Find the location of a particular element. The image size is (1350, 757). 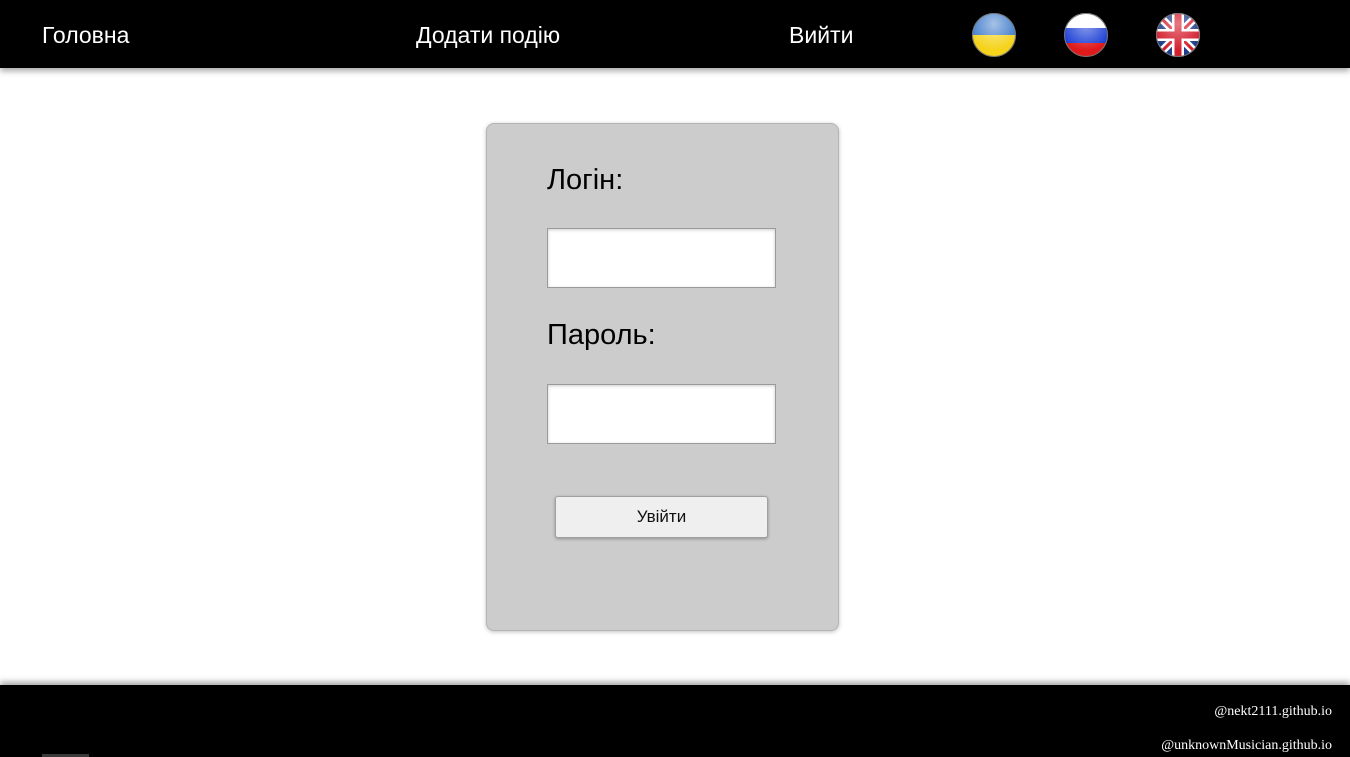

footer-link-nekt2111: @nekt2111.github.io is located at coordinates (1273, 712).